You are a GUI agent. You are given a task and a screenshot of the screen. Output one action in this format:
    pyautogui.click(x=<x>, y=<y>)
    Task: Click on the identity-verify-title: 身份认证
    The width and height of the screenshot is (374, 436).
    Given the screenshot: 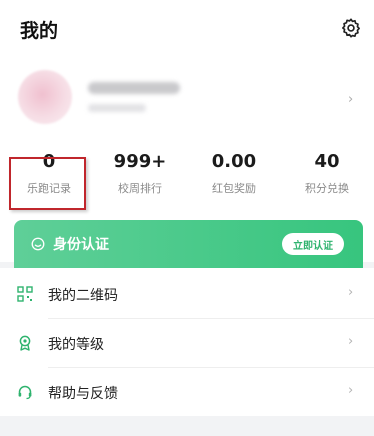 What is the action you would take?
    pyautogui.click(x=81, y=245)
    